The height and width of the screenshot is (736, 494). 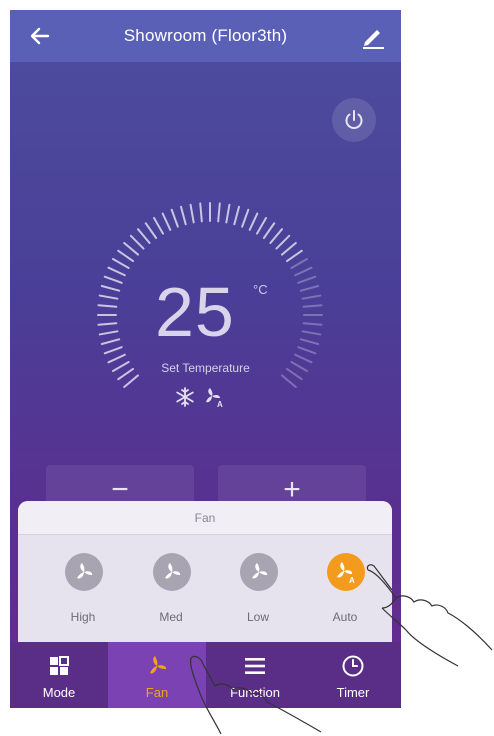 I want to click on back-button, so click(x=40, y=36).